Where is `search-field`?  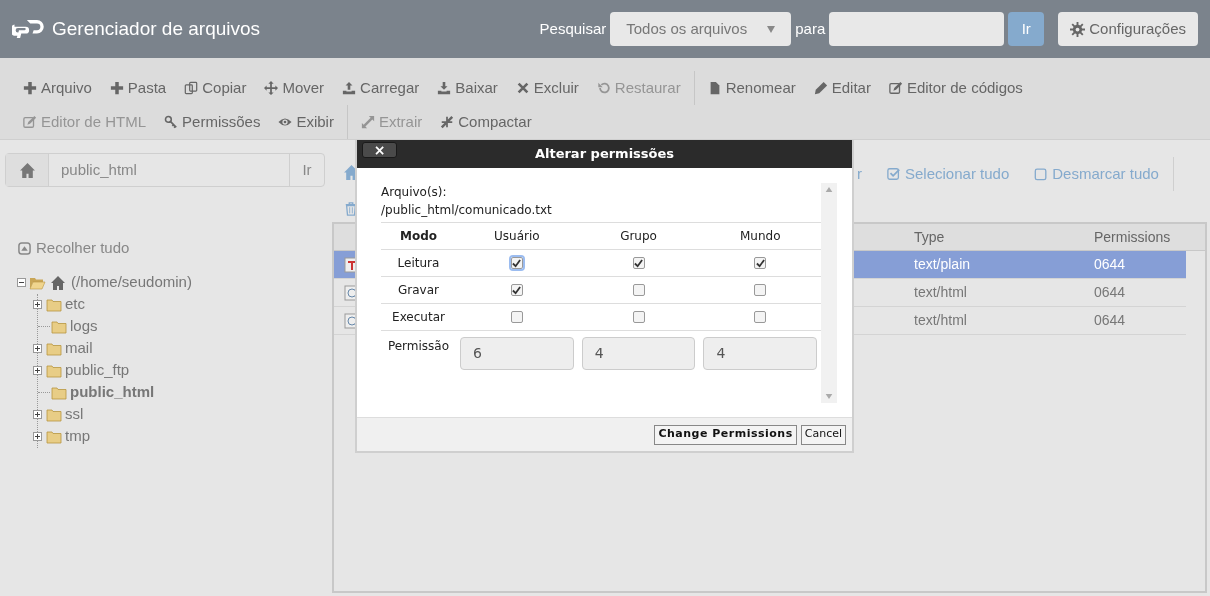 search-field is located at coordinates (917, 29).